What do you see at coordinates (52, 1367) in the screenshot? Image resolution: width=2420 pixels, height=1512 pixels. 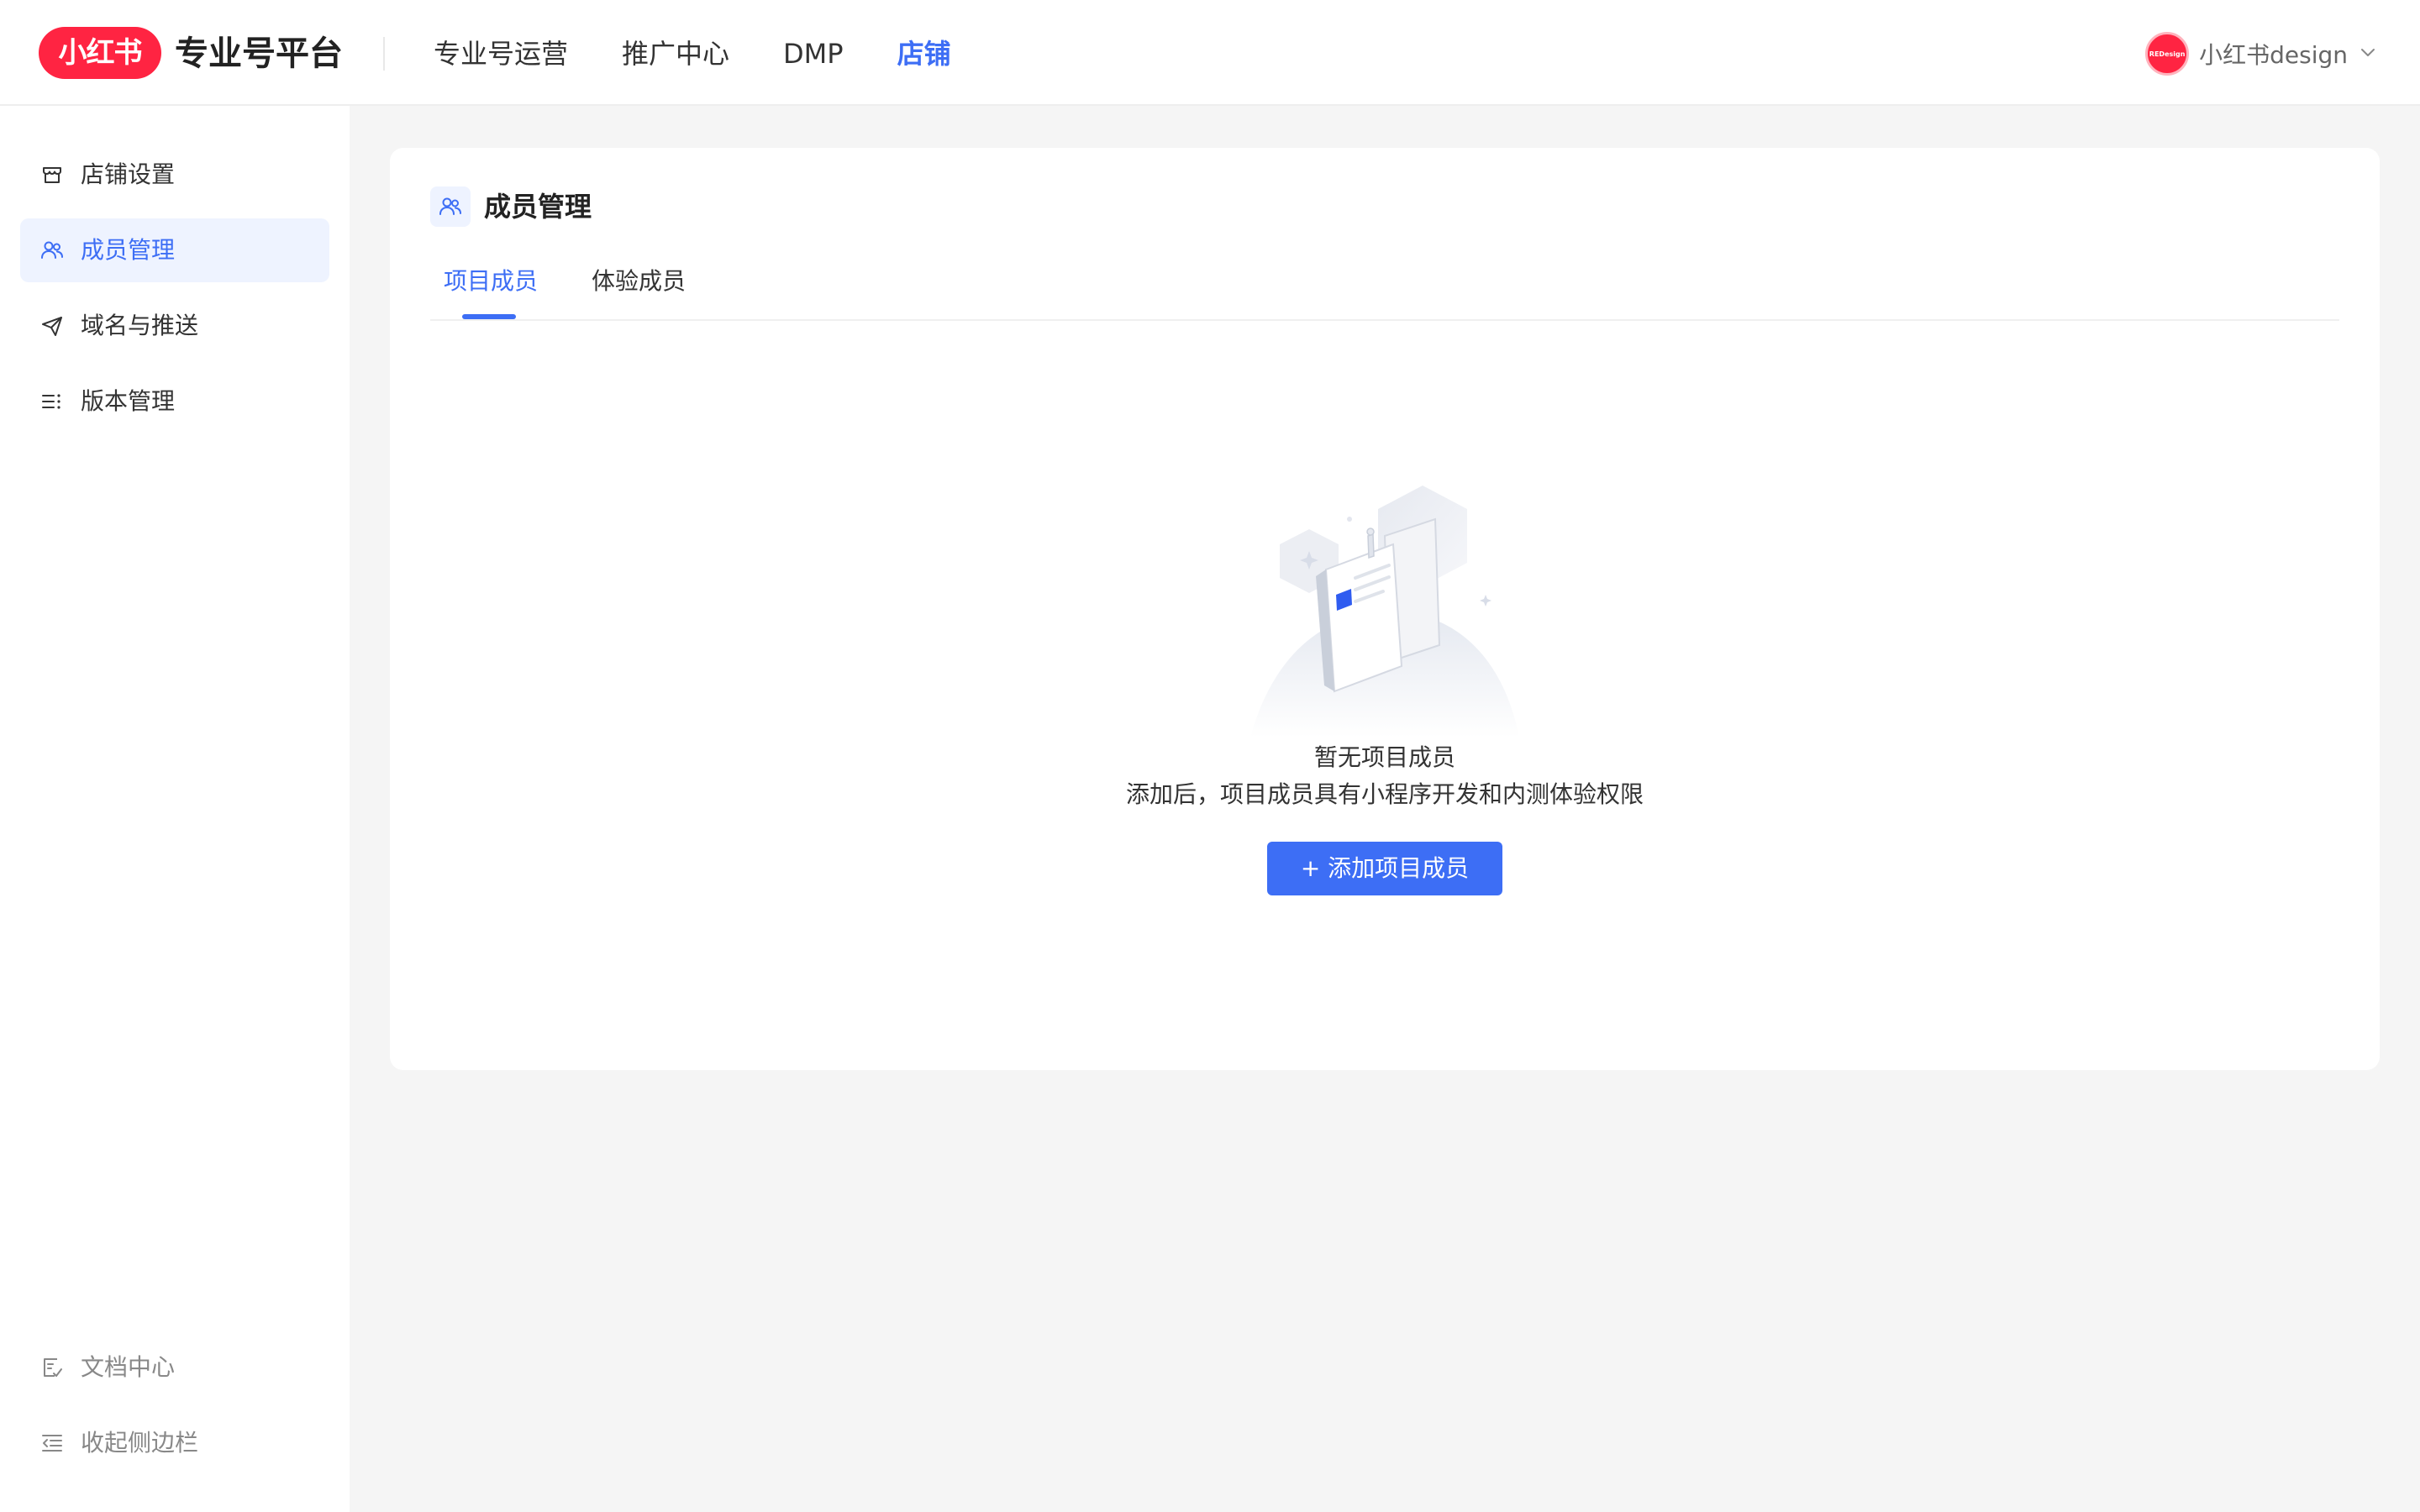 I see `document-icon` at bounding box center [52, 1367].